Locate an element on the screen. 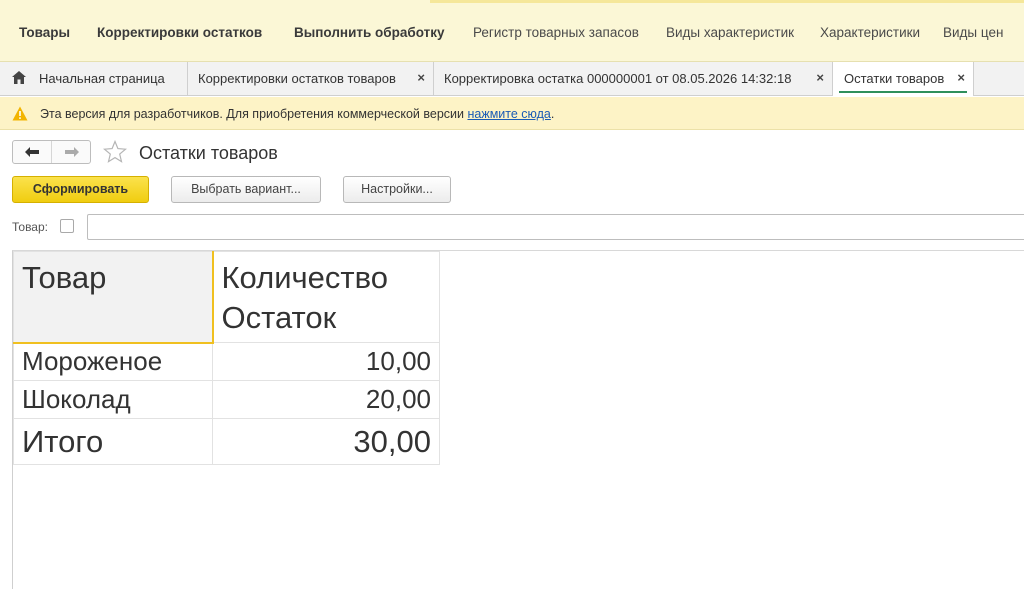 The width and height of the screenshot is (1024, 589). table-row: Шоколад 20,00 is located at coordinates (226, 399).